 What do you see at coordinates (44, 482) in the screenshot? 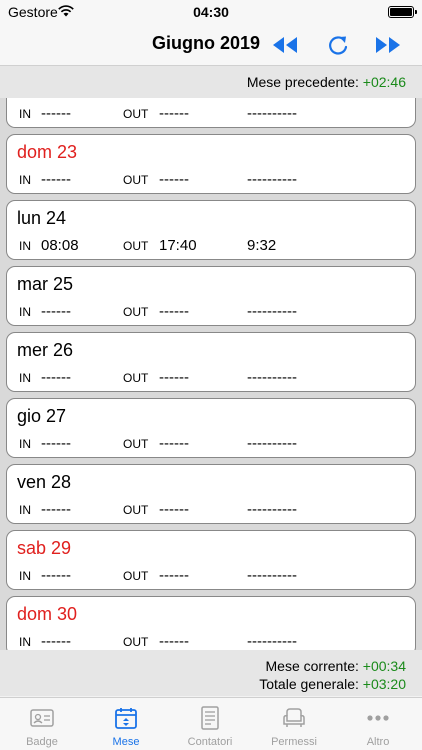
I see `day-label: ven 28` at bounding box center [44, 482].